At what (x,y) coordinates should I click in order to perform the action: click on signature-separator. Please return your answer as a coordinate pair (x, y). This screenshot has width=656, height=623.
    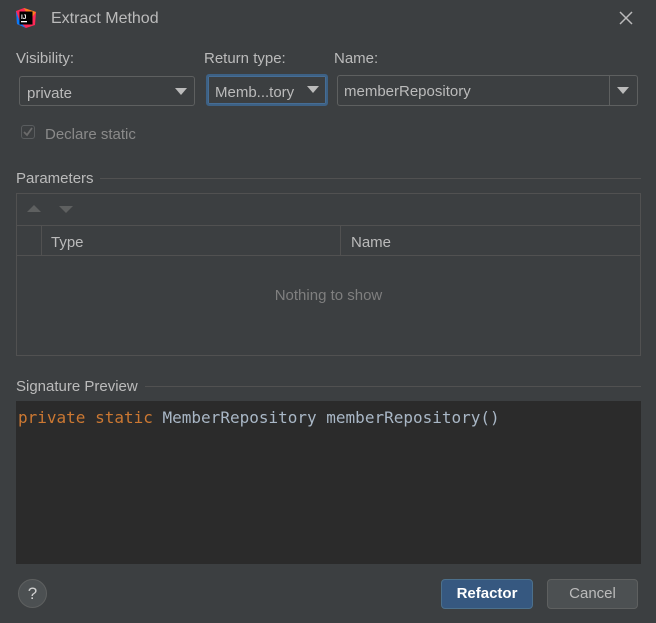
    Looking at the image, I should click on (393, 386).